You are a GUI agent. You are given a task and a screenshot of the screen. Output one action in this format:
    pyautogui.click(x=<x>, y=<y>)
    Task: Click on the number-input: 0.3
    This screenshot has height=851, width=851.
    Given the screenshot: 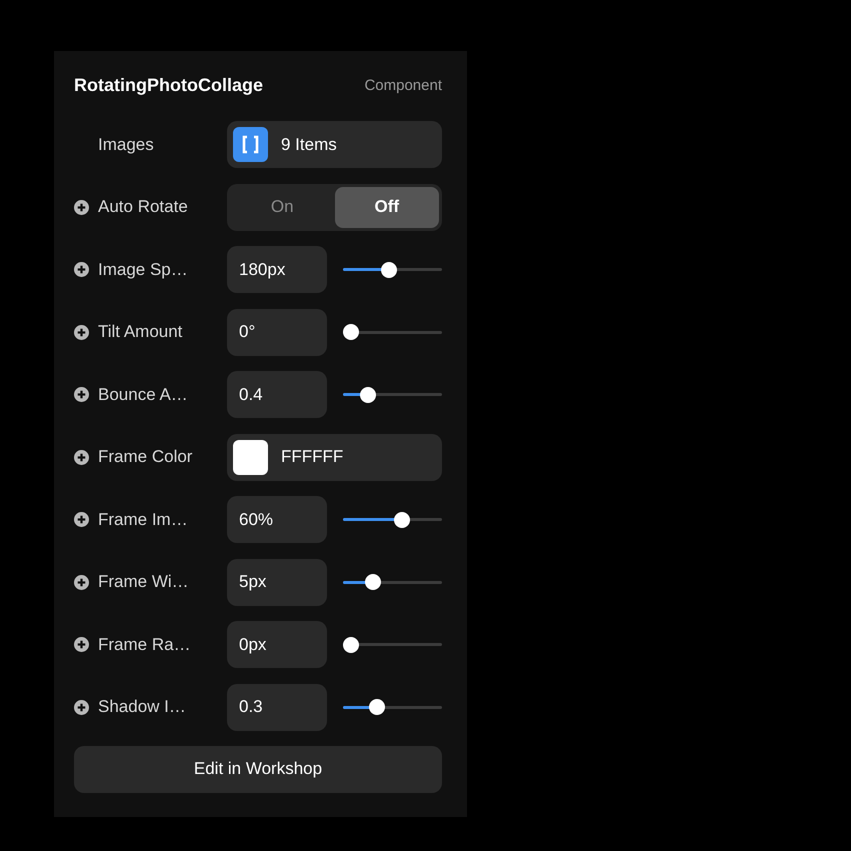 What is the action you would take?
    pyautogui.click(x=277, y=707)
    